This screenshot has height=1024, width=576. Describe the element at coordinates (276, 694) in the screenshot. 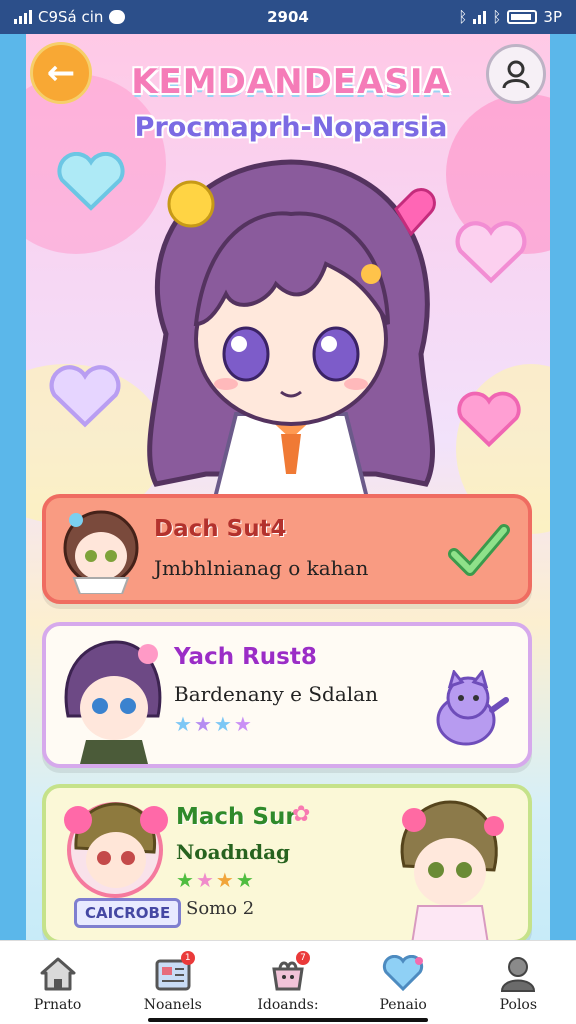

I see `card-subtitle: Bardenany e Sdalan` at that location.